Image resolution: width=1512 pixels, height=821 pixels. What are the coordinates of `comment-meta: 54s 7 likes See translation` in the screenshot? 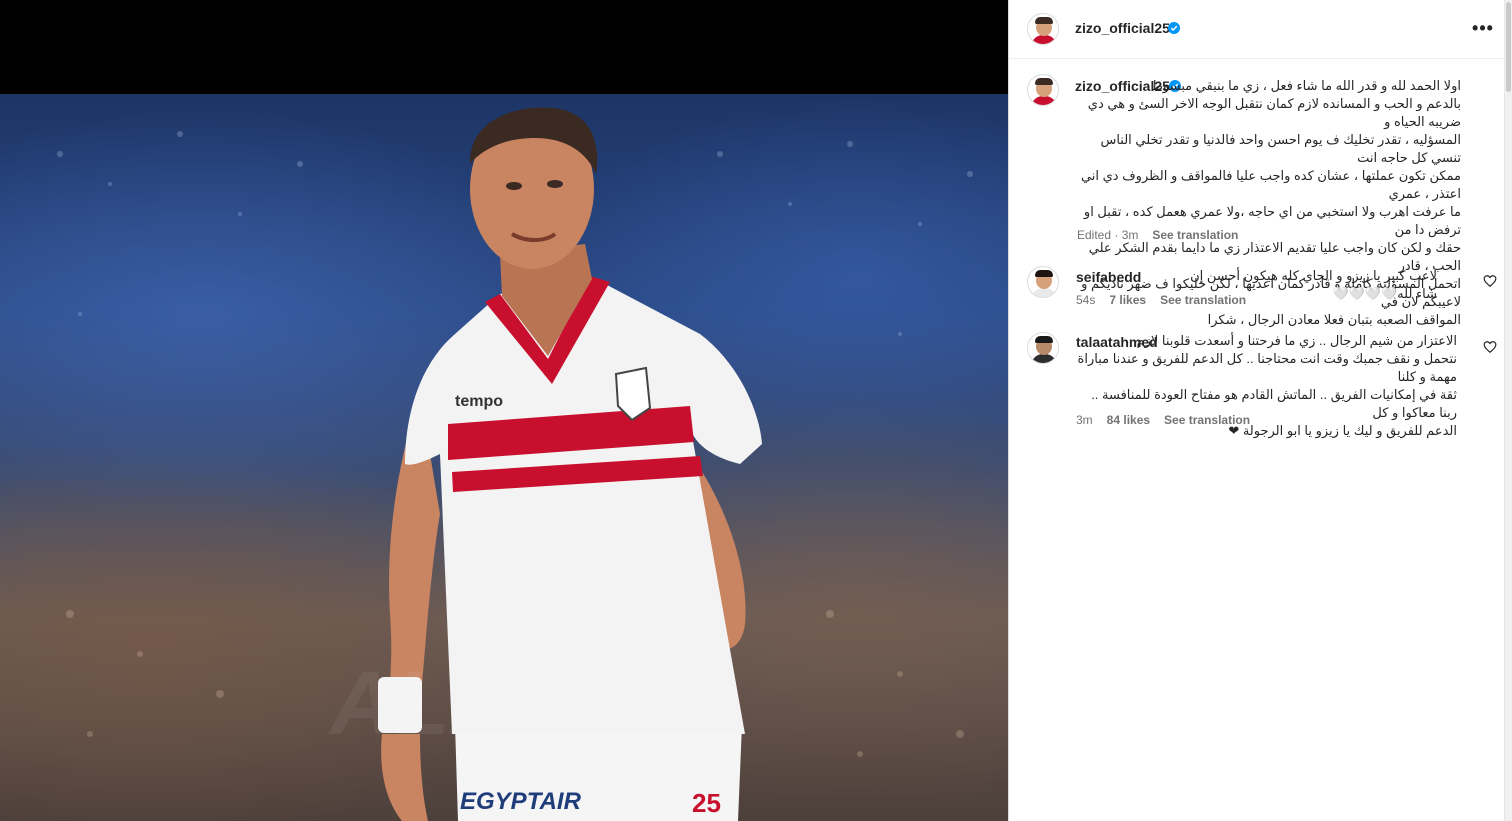 It's located at (1168, 300).